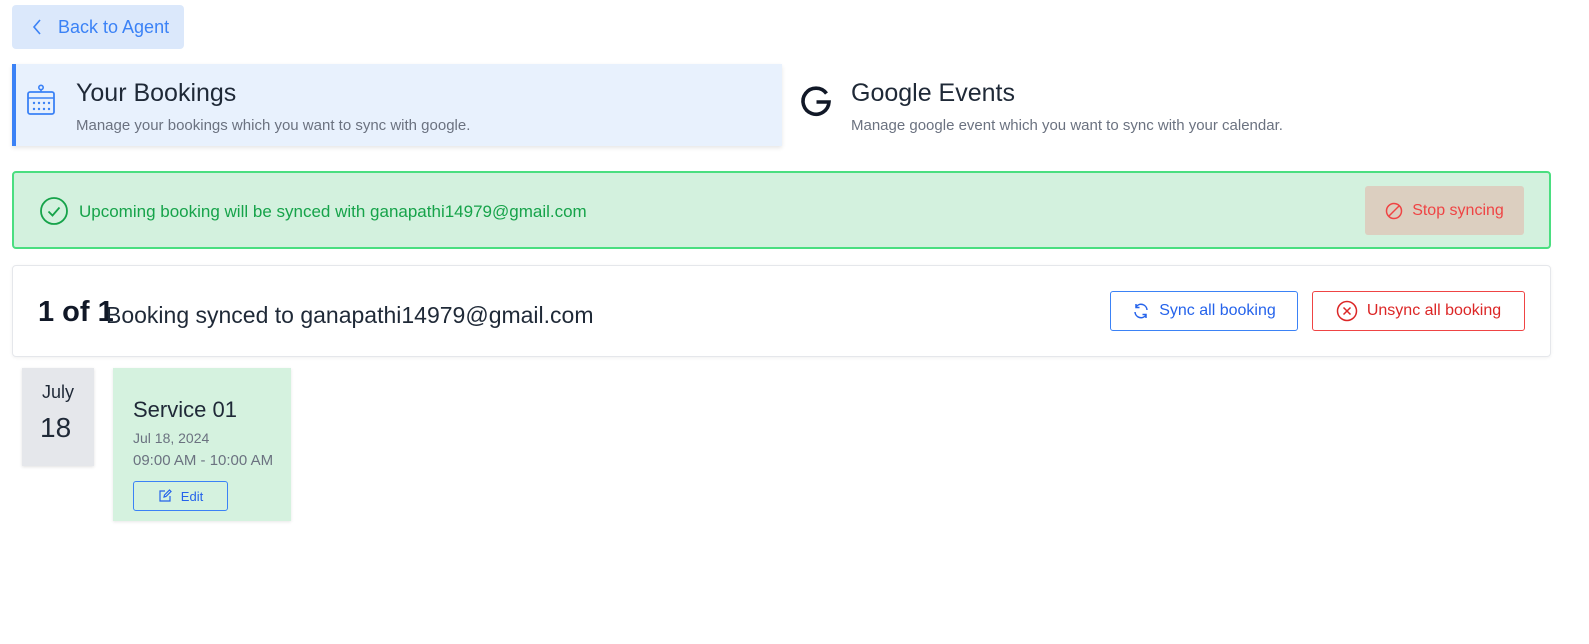  What do you see at coordinates (1434, 310) in the screenshot?
I see `unsync-all-booking-label: Unsync all booking` at bounding box center [1434, 310].